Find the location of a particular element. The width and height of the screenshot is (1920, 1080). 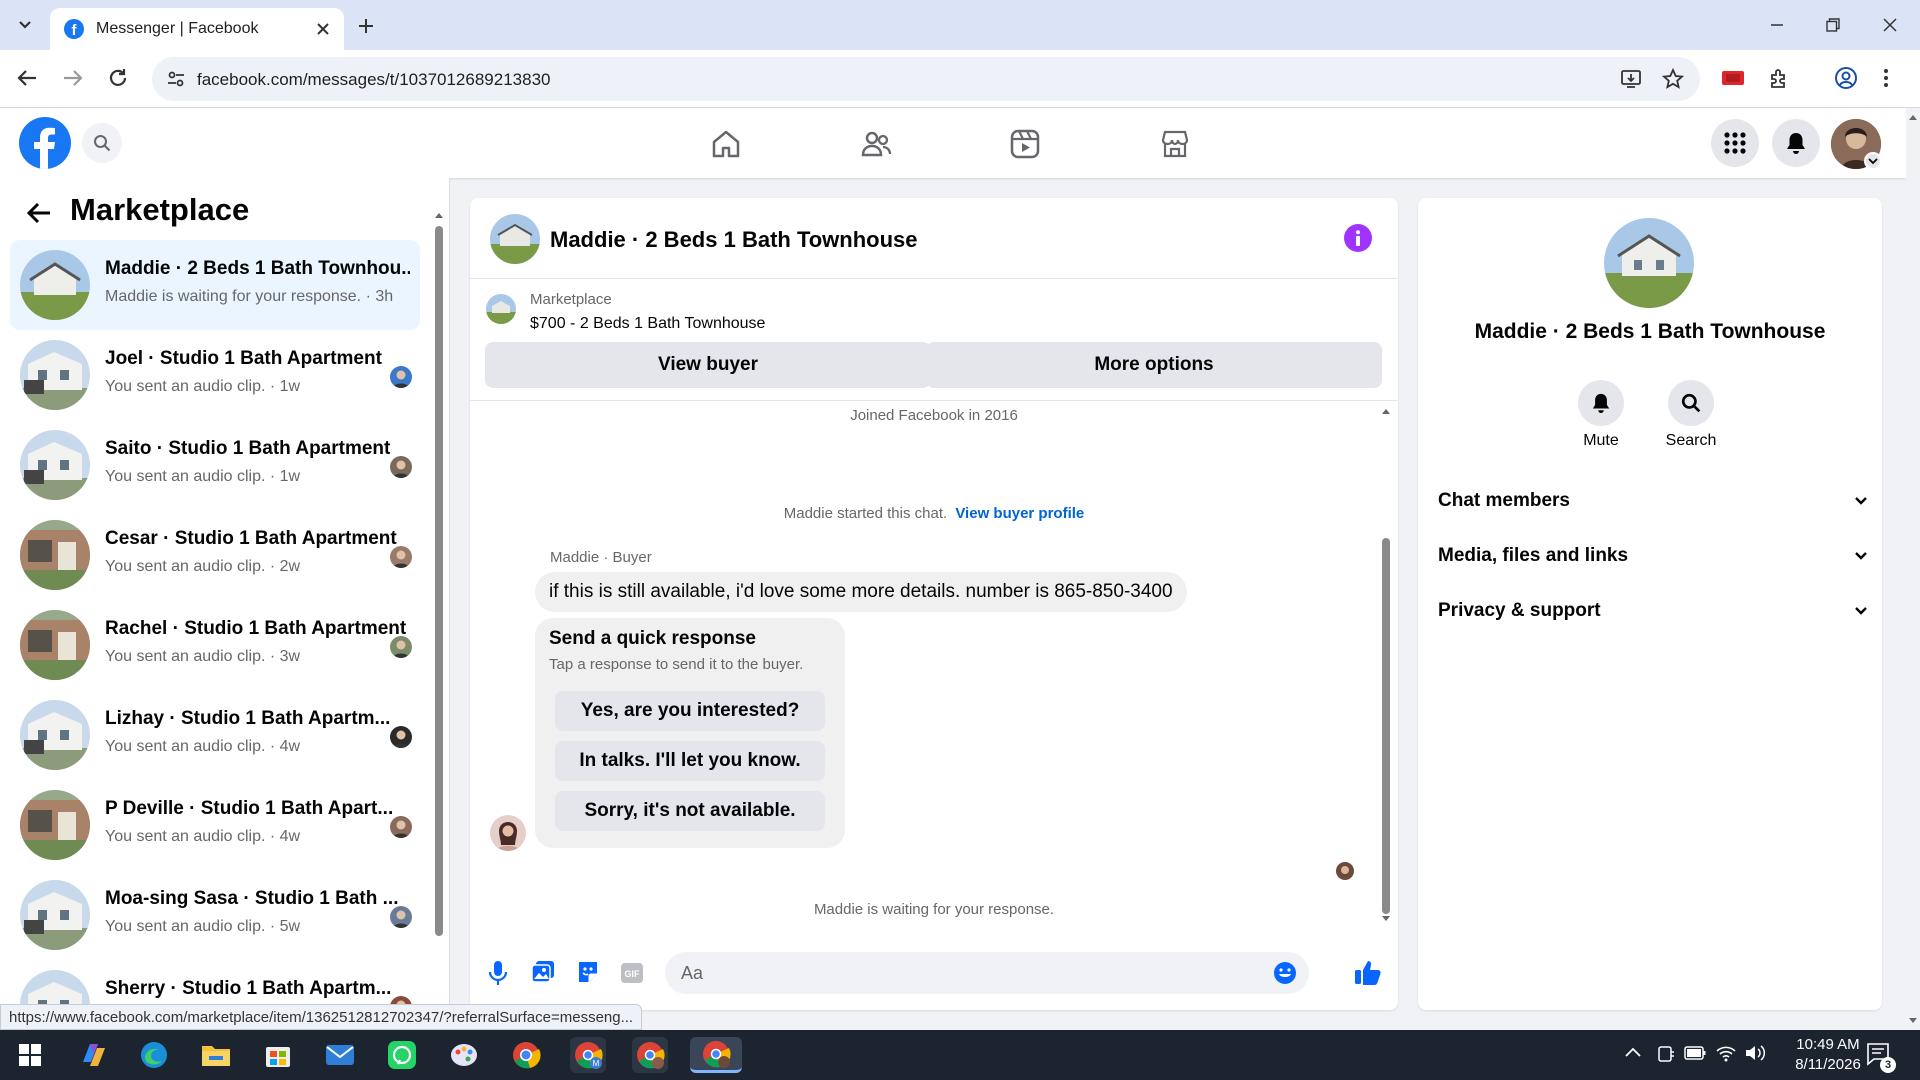

conversation-info-button is located at coordinates (1358, 238).